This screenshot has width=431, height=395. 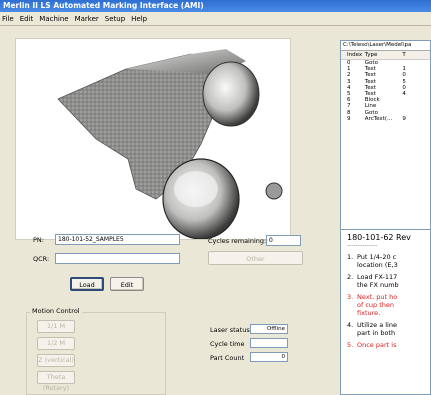 I want to click on menu-edit: Edit, so click(x=27, y=19).